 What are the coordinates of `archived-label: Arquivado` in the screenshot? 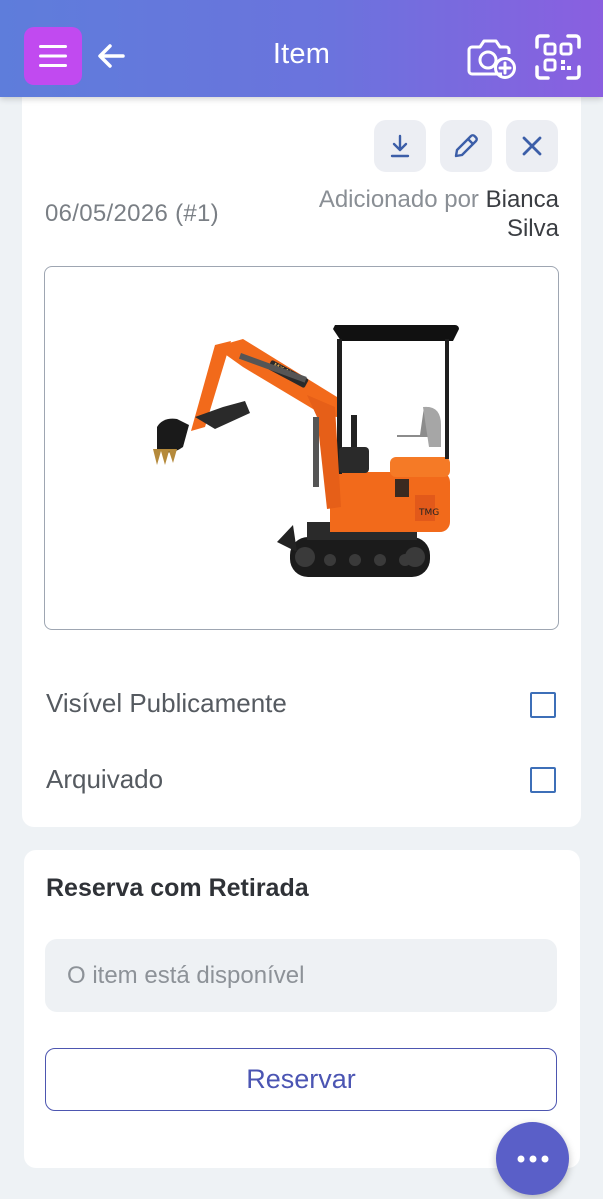 It's located at (105, 779).